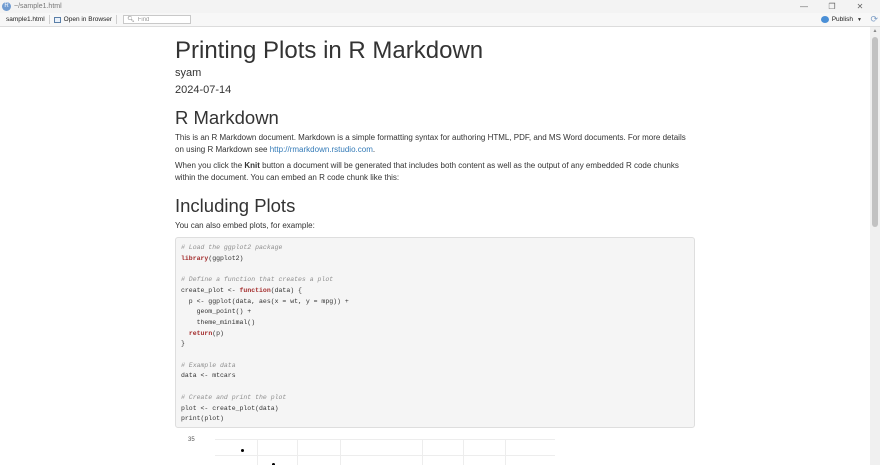  I want to click on browser-window-icon, so click(57, 19).